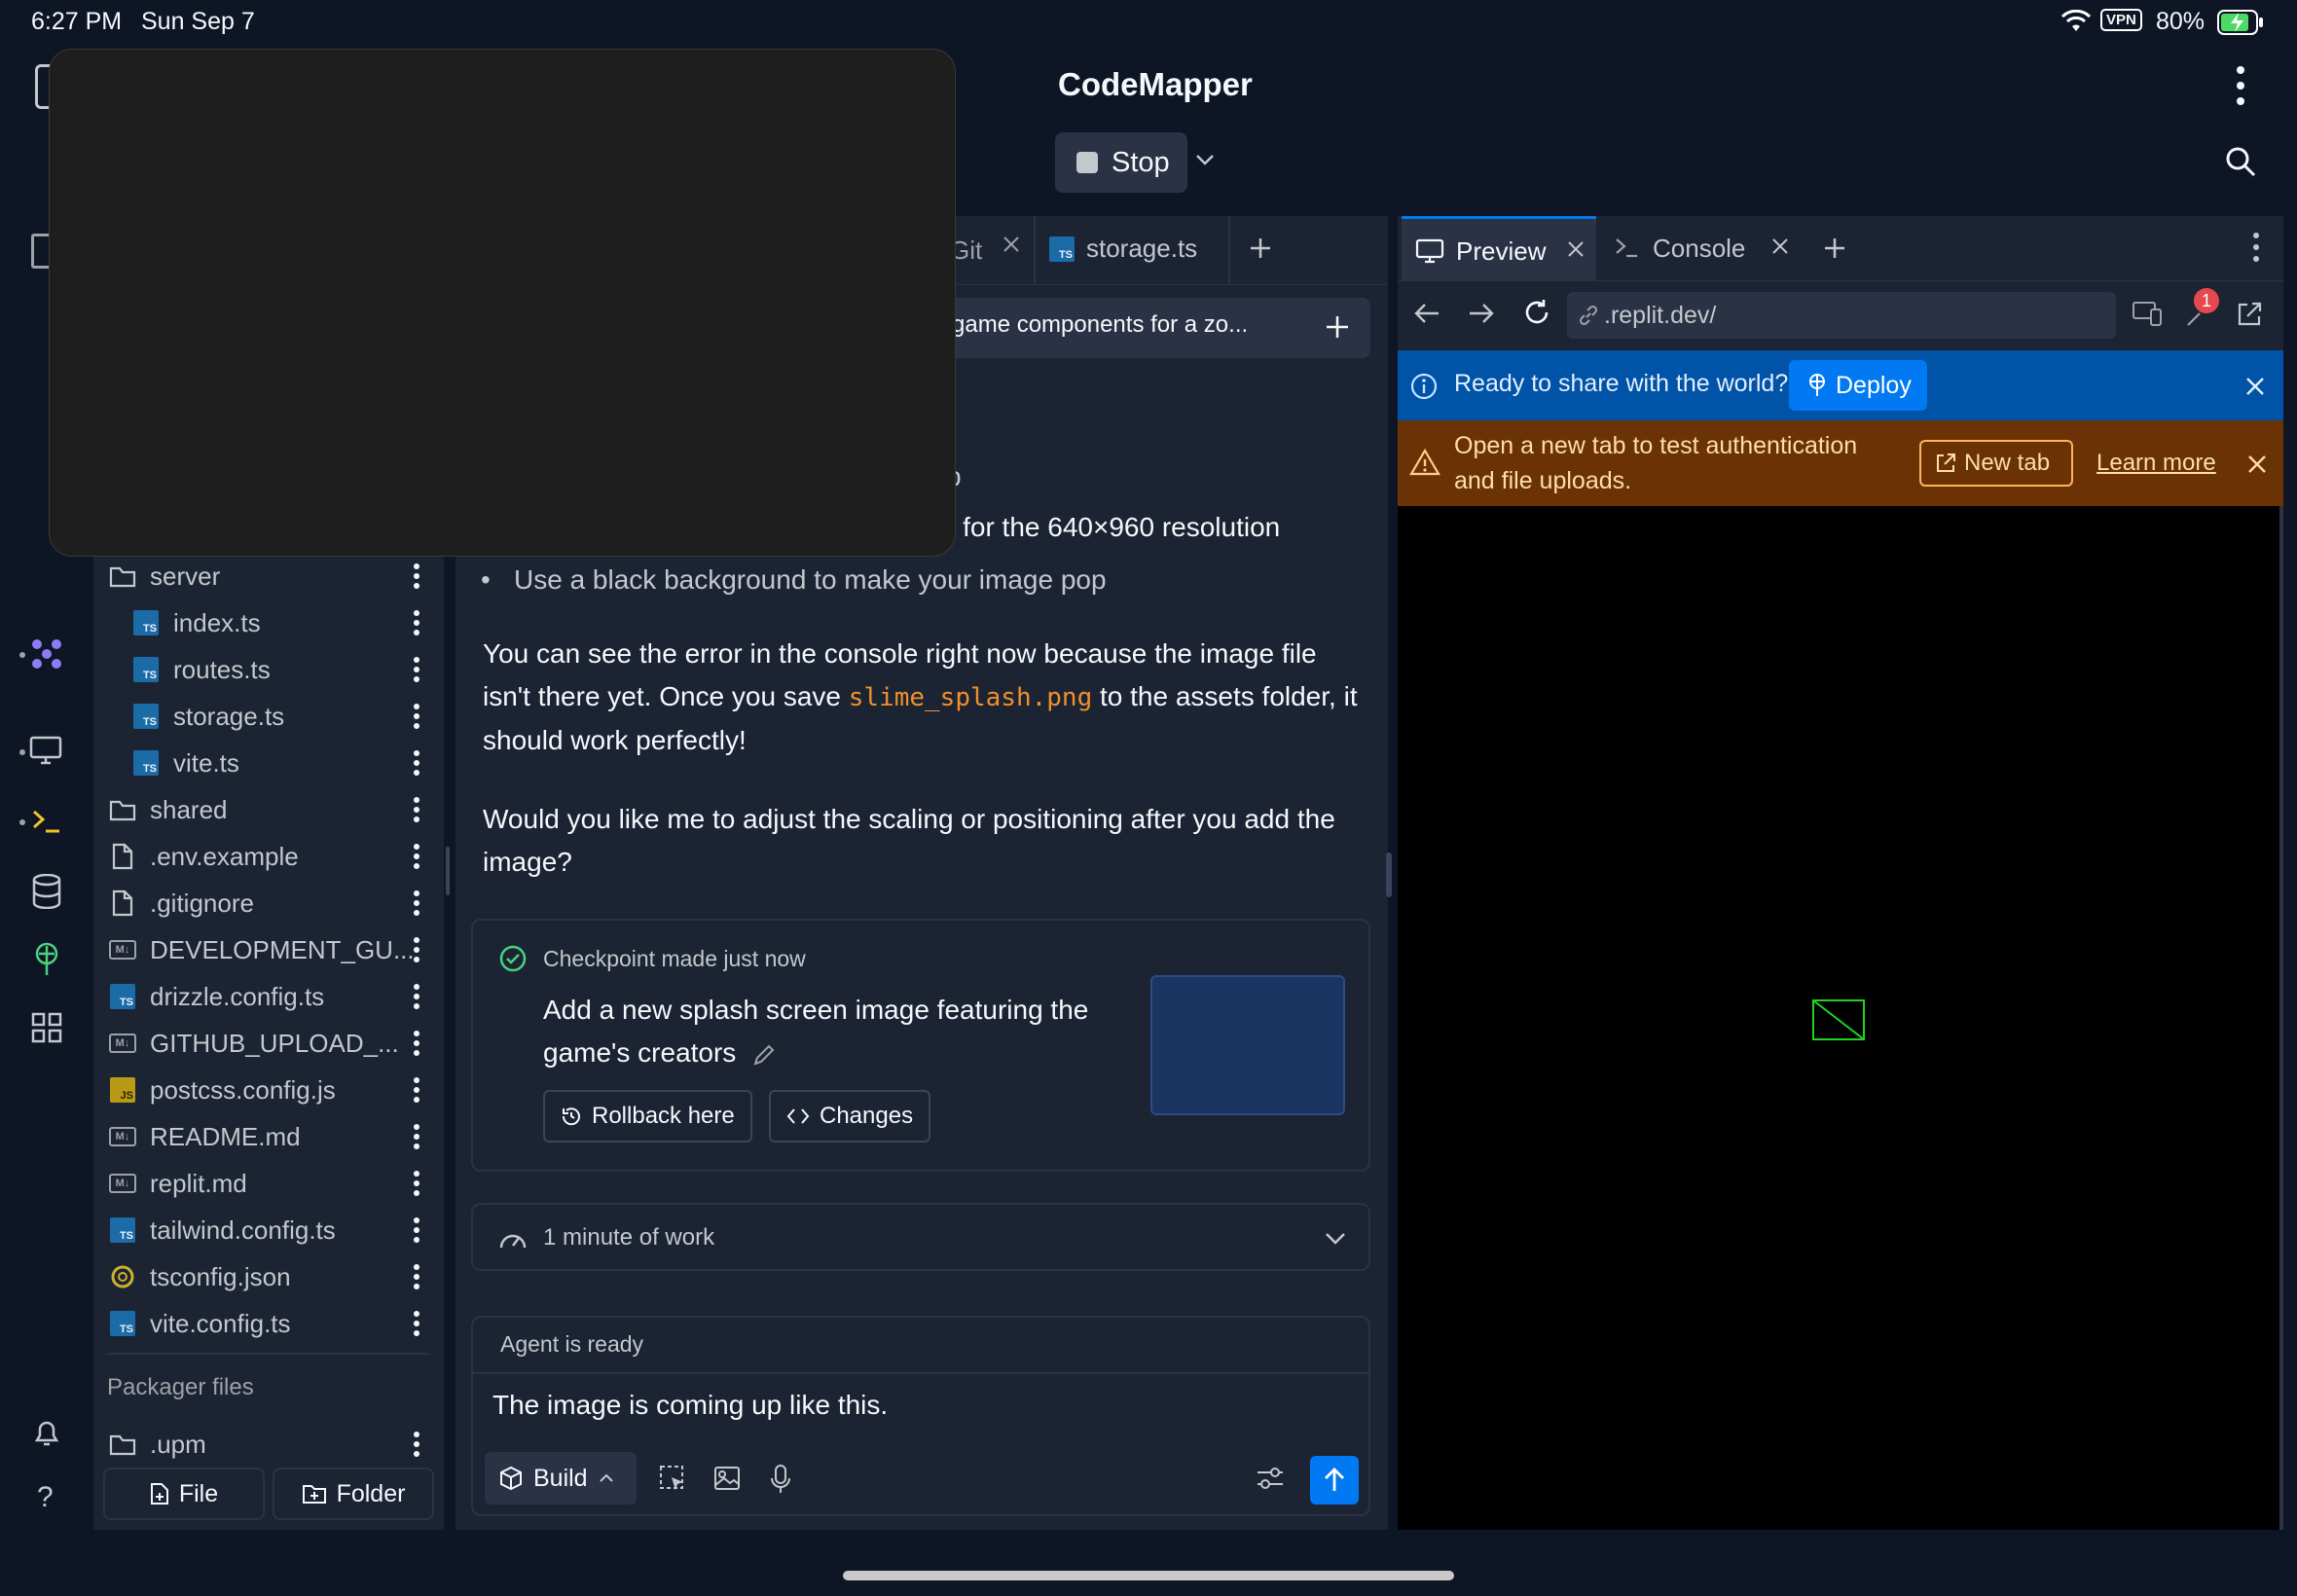 This screenshot has height=1596, width=2297. What do you see at coordinates (46, 891) in the screenshot?
I see `database-icon` at bounding box center [46, 891].